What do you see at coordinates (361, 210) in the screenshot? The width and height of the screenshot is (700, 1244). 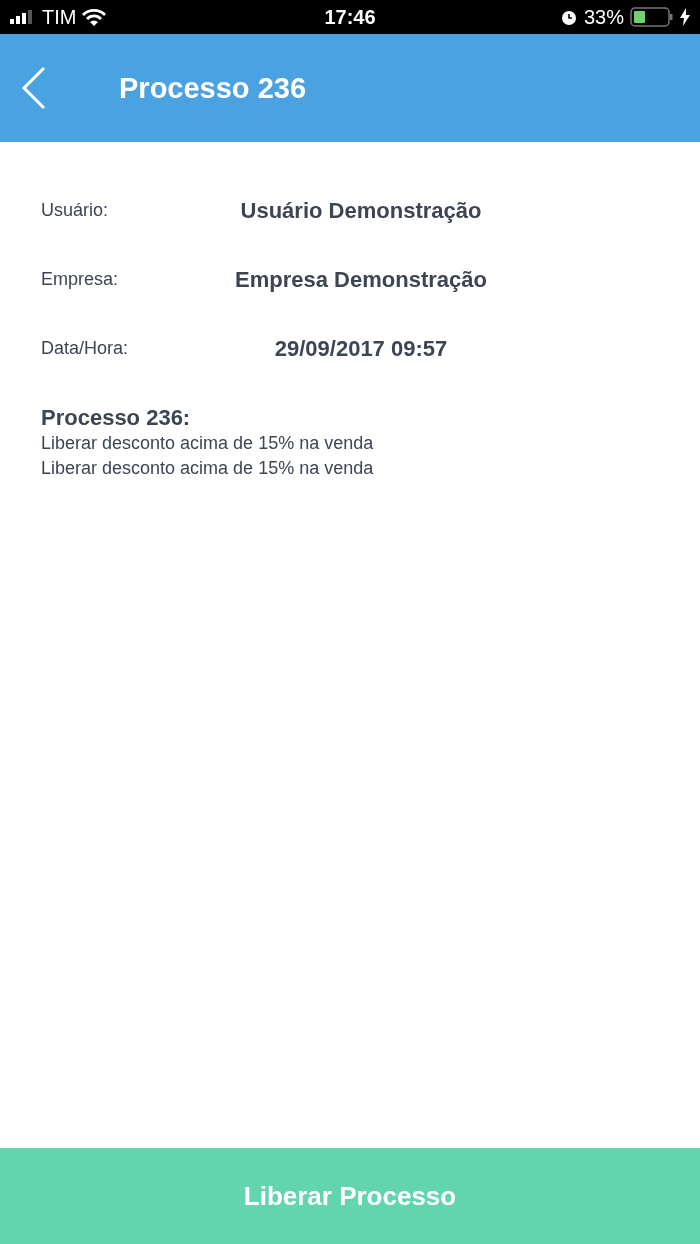 I see `field-value: Usuário Demonstração` at bounding box center [361, 210].